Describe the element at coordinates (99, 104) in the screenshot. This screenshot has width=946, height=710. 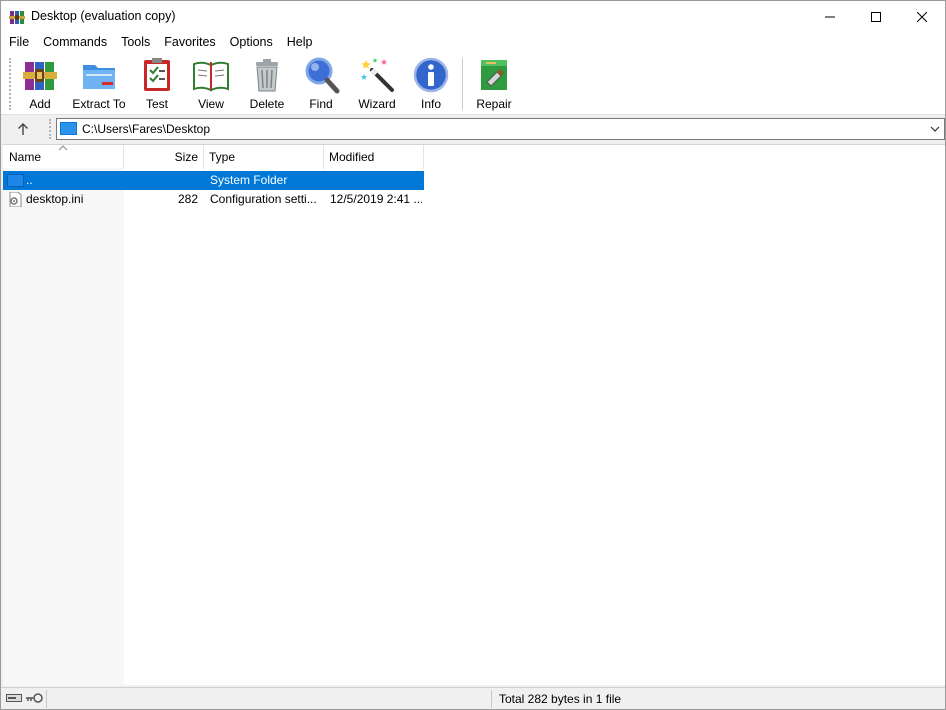
I see `extract-to-label: Extract To` at that location.